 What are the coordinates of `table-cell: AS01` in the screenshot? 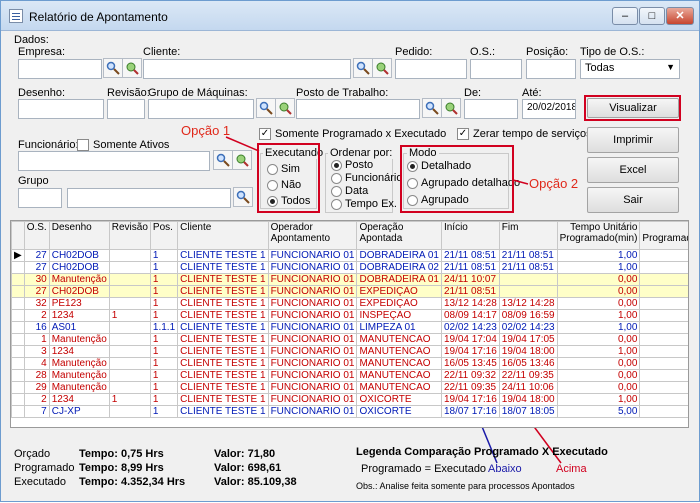 It's located at (79, 327).